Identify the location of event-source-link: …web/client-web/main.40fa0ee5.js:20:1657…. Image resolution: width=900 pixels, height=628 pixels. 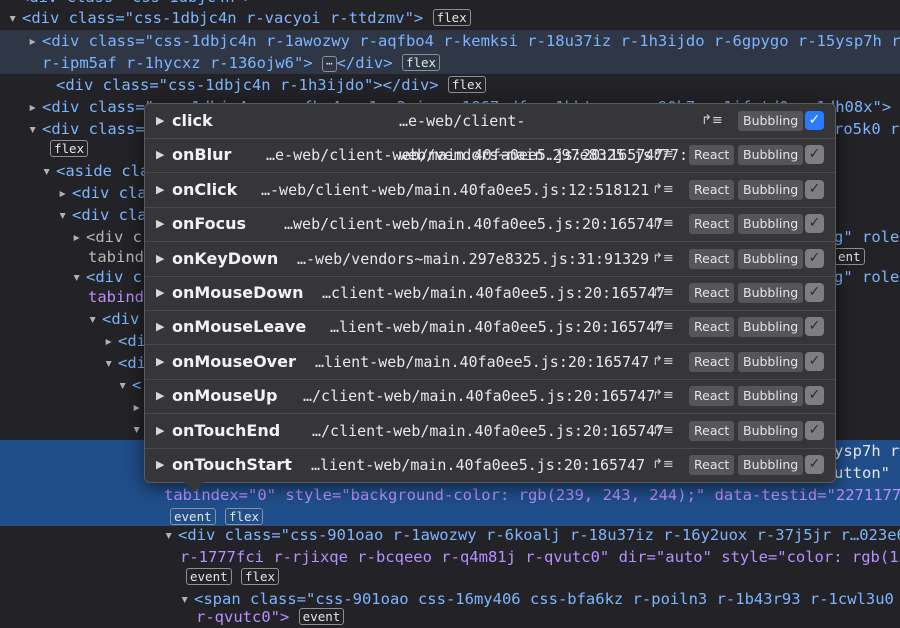
(473, 224).